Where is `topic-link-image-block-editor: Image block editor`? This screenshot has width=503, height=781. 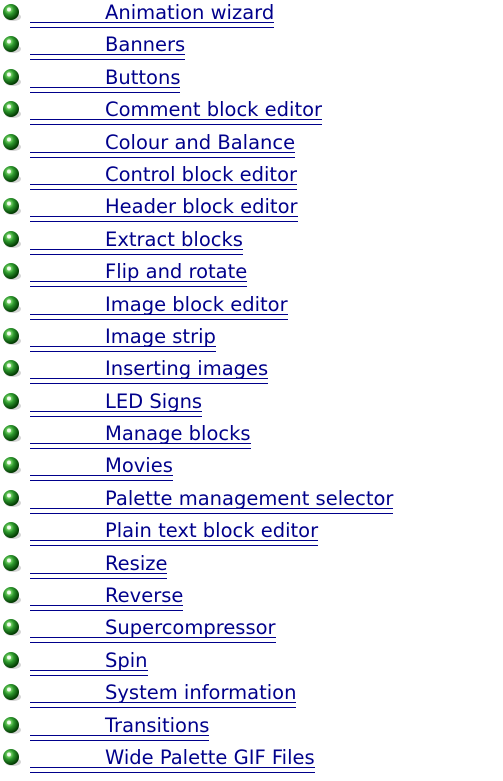
topic-link-image-block-editor: Image block editor is located at coordinates (159, 306).